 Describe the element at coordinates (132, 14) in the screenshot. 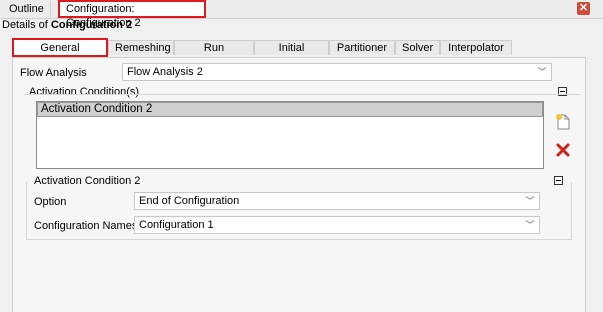

I see `tab-configuration: Configuration: Configuration 2` at that location.